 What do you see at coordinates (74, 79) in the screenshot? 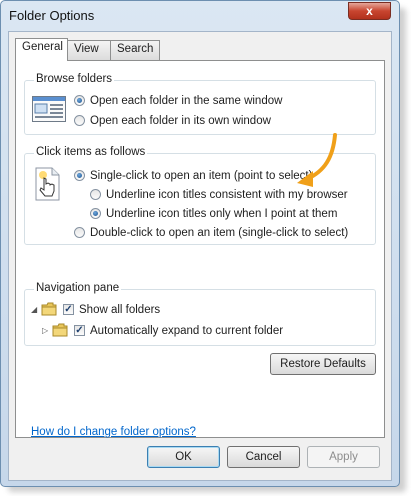
I see `browse-folders-title: Browse folders` at bounding box center [74, 79].